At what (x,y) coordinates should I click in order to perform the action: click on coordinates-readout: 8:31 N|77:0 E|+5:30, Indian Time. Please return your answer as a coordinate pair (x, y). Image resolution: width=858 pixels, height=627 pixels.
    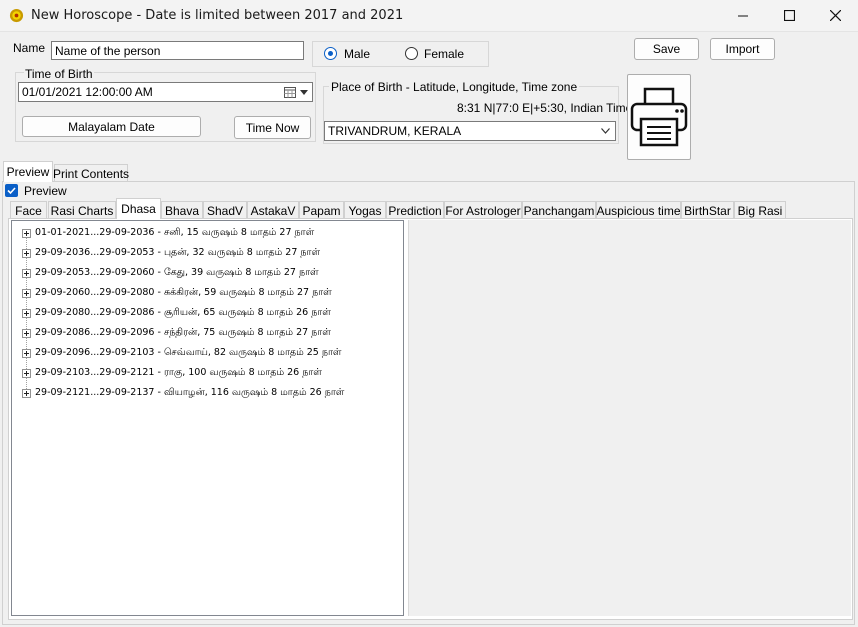
    Looking at the image, I should click on (545, 108).